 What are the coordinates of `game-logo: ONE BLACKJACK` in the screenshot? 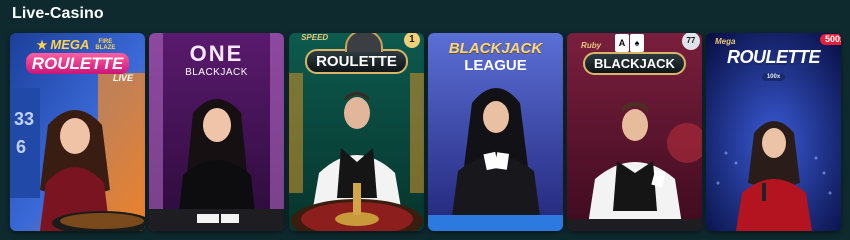 It's located at (216, 59).